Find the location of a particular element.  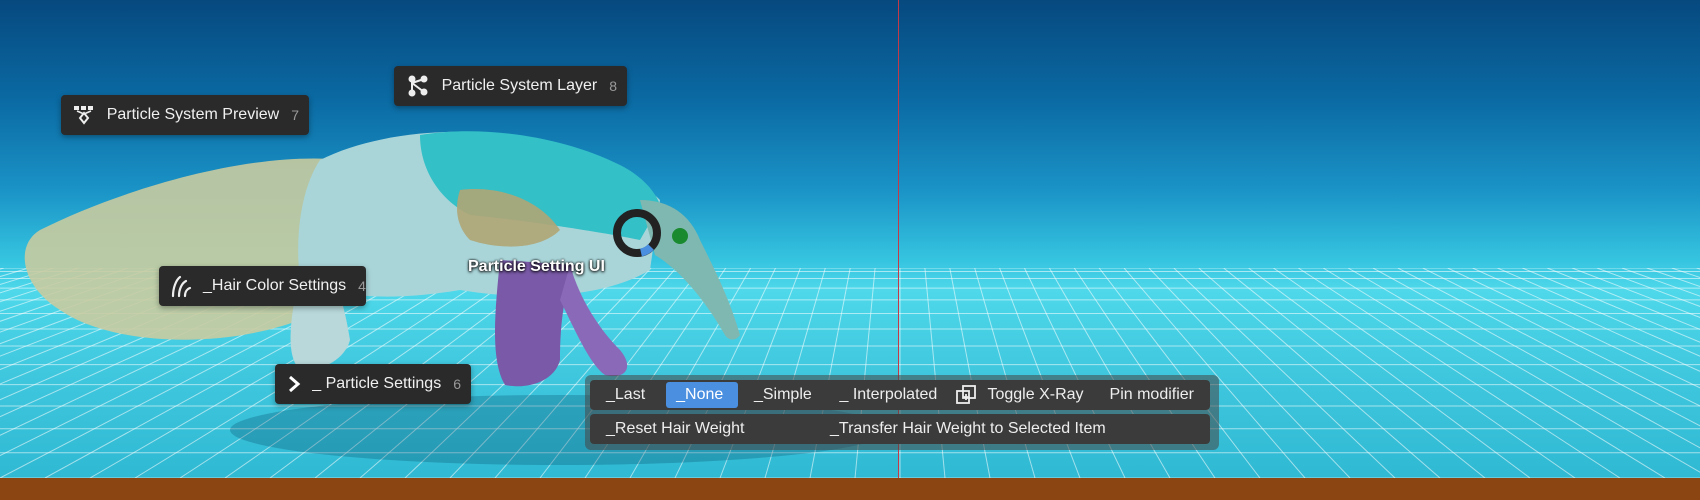

pie-item-hair-color-settings: _Hair Color Settings 4 is located at coordinates (262, 286).